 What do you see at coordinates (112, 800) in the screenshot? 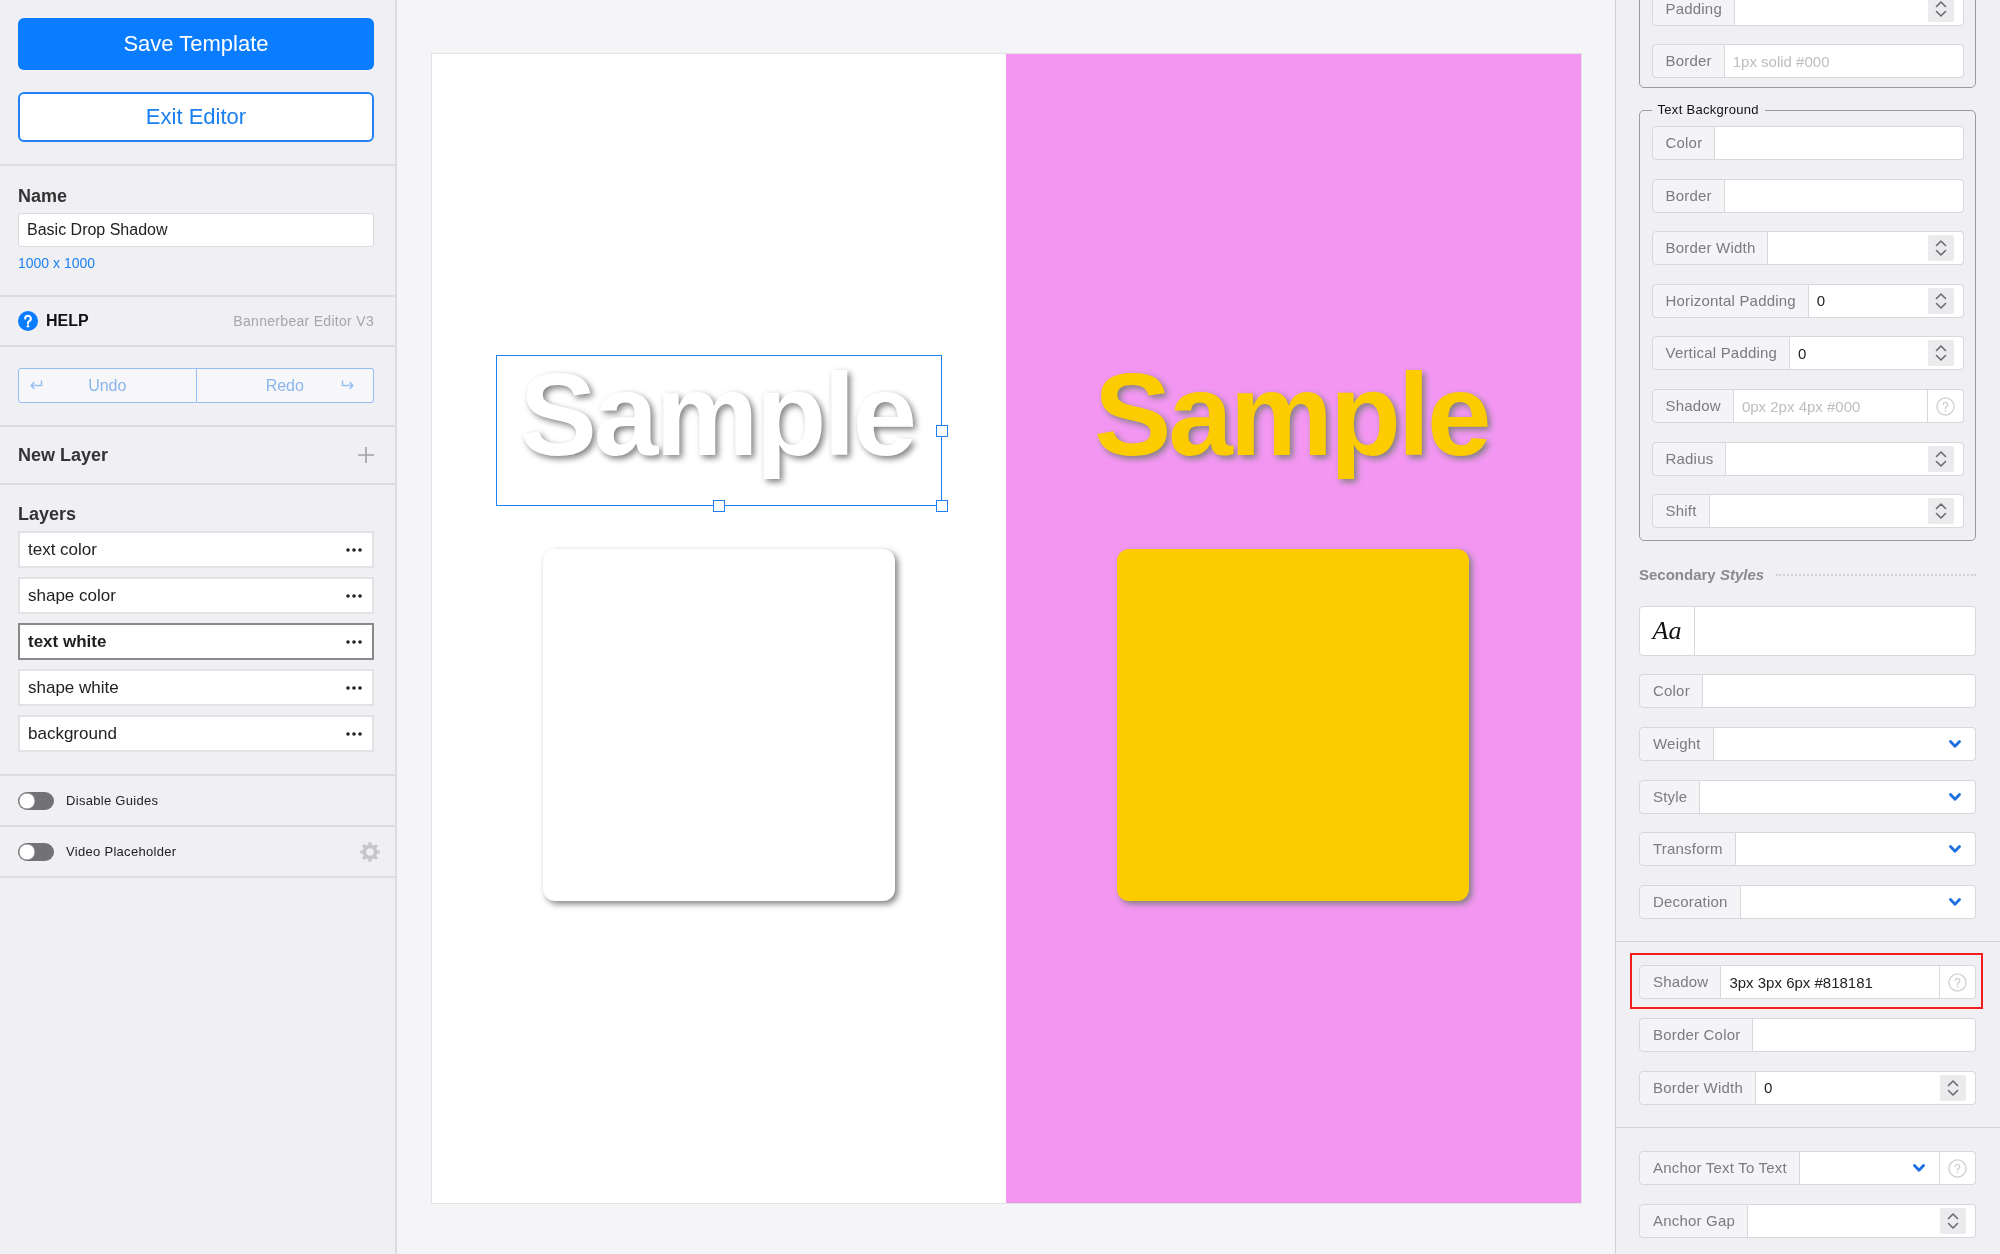
I see `toggle-label: Disable Guides` at bounding box center [112, 800].